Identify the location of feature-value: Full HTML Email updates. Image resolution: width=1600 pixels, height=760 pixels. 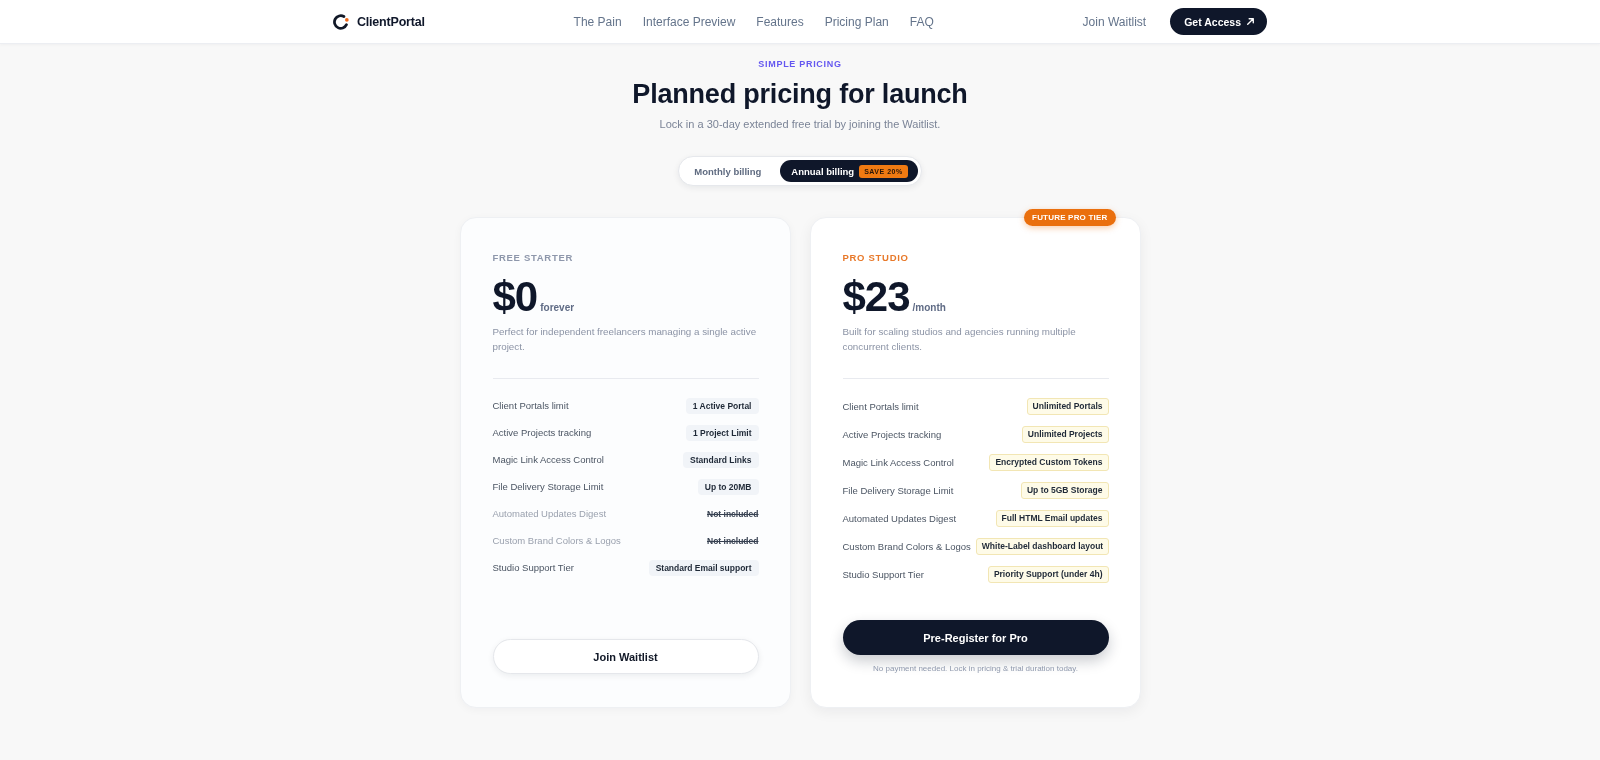
(1052, 518).